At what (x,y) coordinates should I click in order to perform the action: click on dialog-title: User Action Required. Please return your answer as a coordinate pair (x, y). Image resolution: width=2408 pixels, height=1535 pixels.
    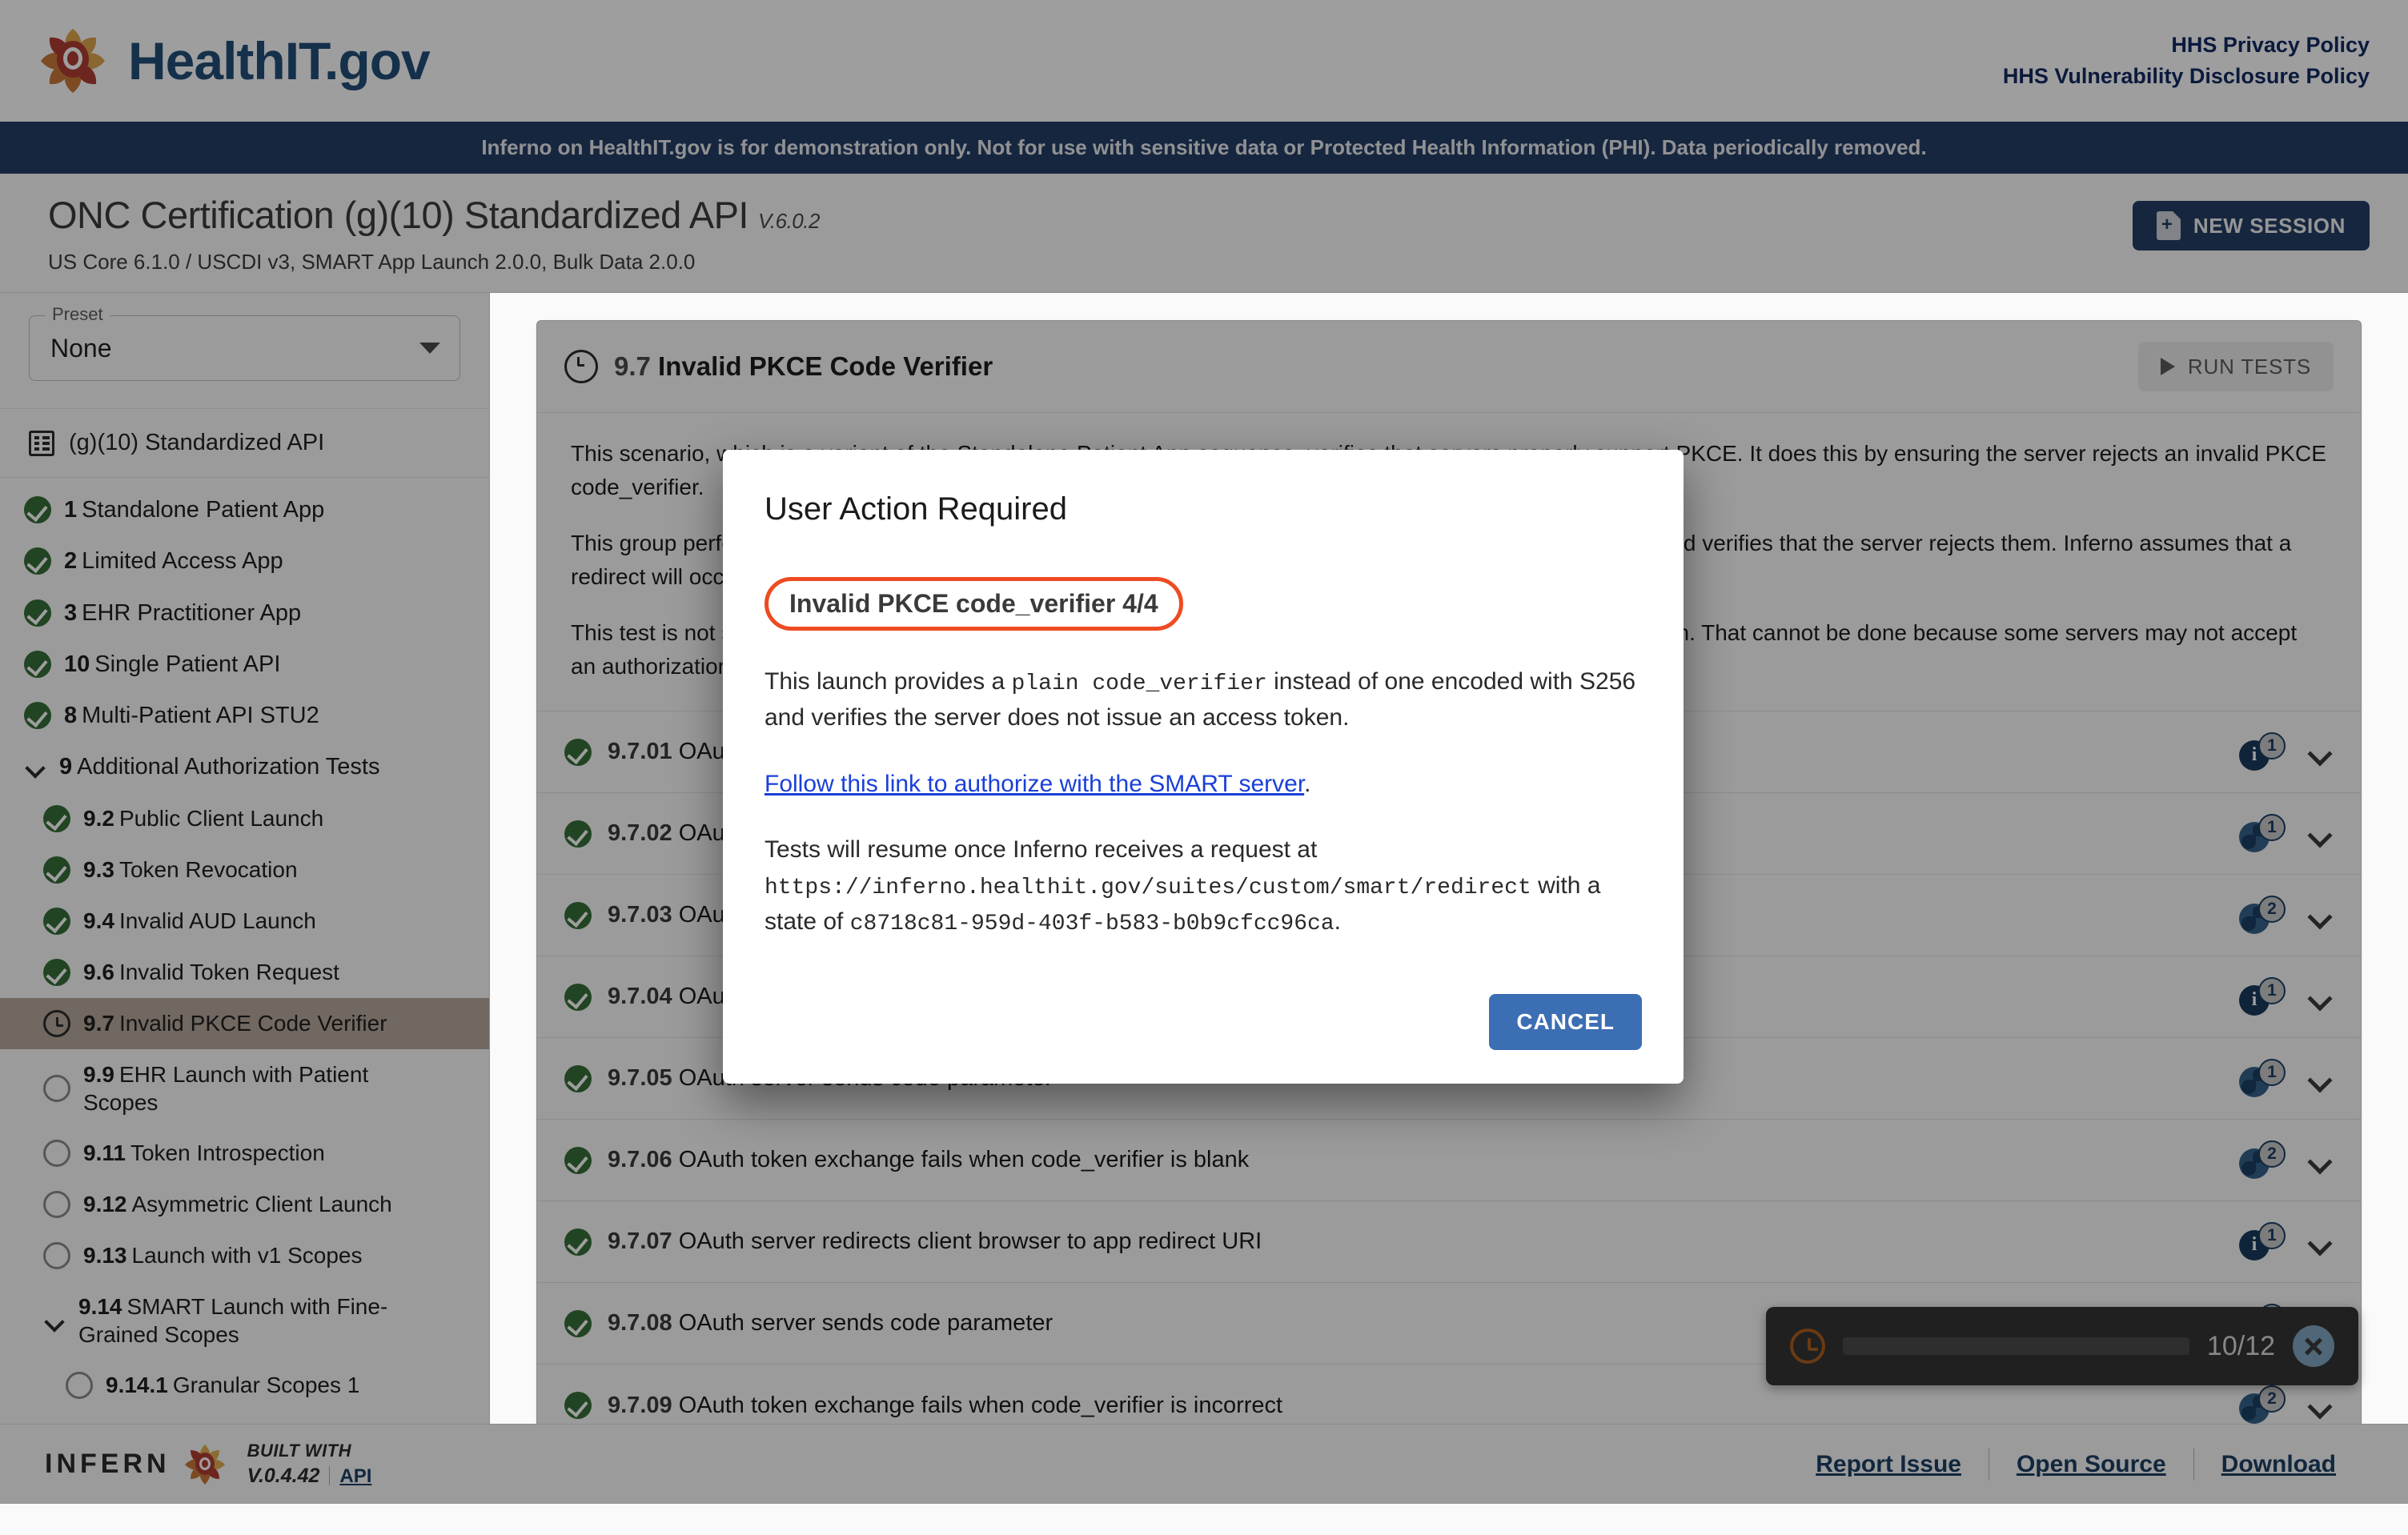
    Looking at the image, I should click on (916, 509).